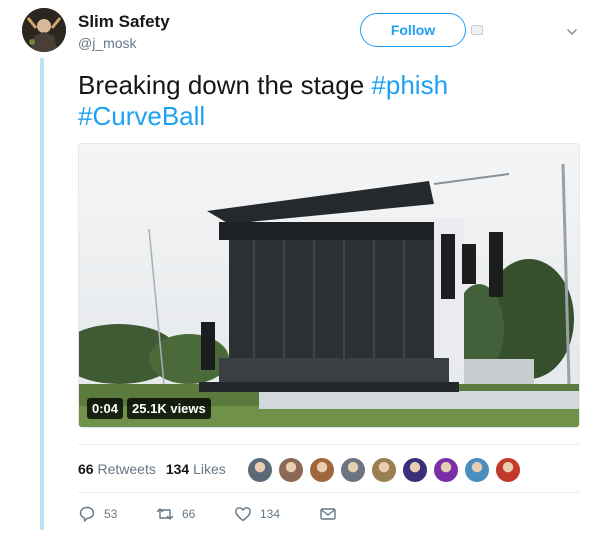 This screenshot has width=610, height=533. I want to click on video-duration: 0:04, so click(105, 408).